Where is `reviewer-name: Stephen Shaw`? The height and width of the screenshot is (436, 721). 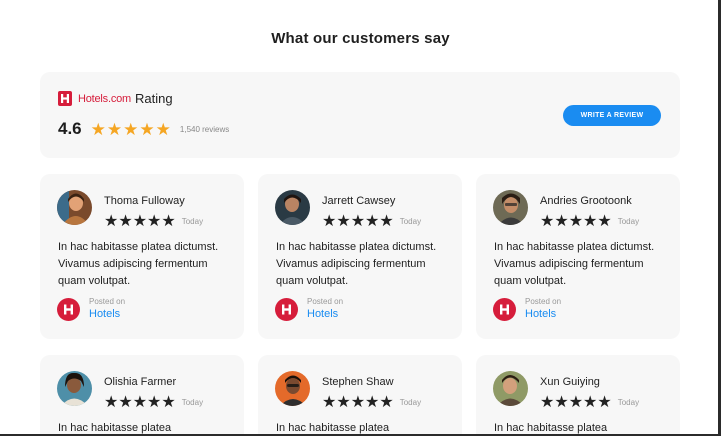
reviewer-name: Stephen Shaw is located at coordinates (358, 382).